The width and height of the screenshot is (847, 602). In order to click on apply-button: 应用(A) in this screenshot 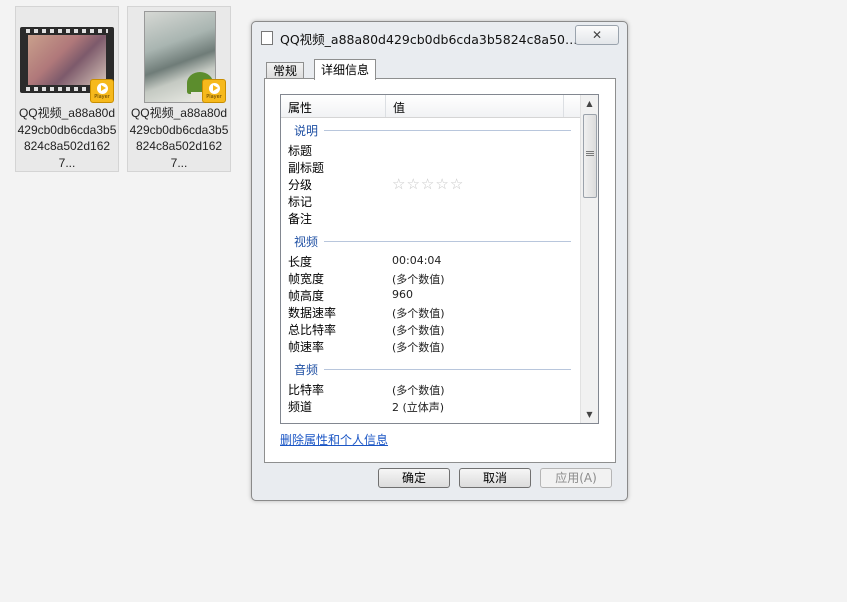, I will do `click(576, 478)`.